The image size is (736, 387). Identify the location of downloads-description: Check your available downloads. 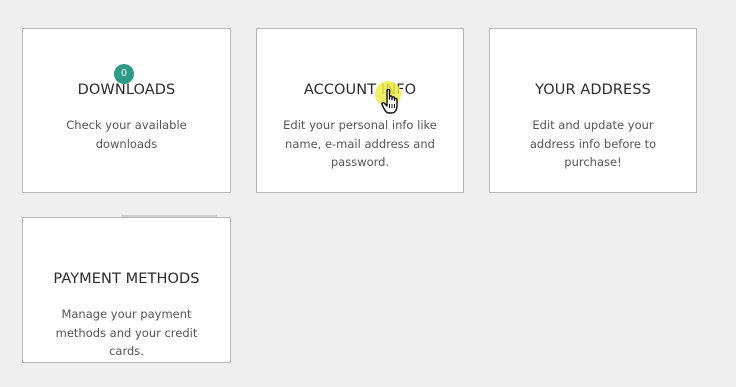
(126, 134).